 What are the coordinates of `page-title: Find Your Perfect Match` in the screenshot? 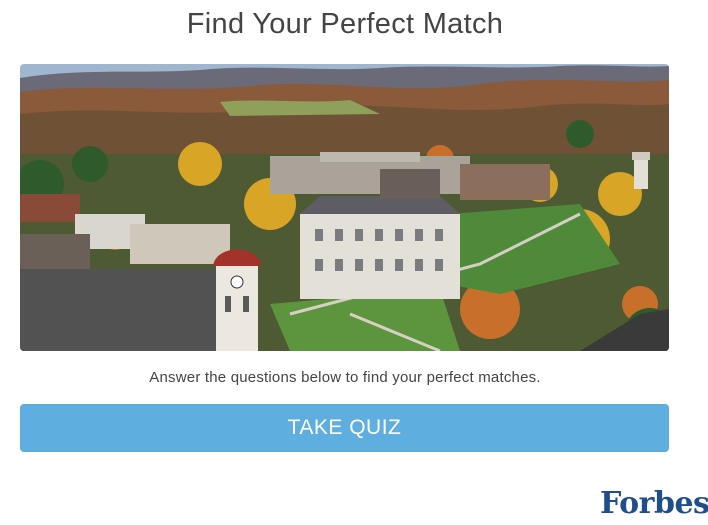 It's located at (345, 24).